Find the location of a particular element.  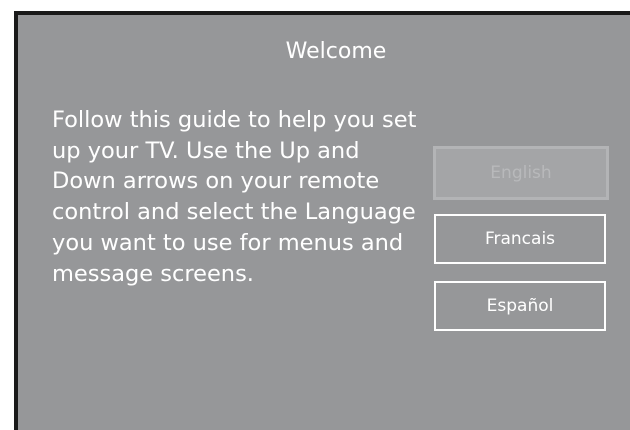

language-button-espanol: Español is located at coordinates (520, 306).